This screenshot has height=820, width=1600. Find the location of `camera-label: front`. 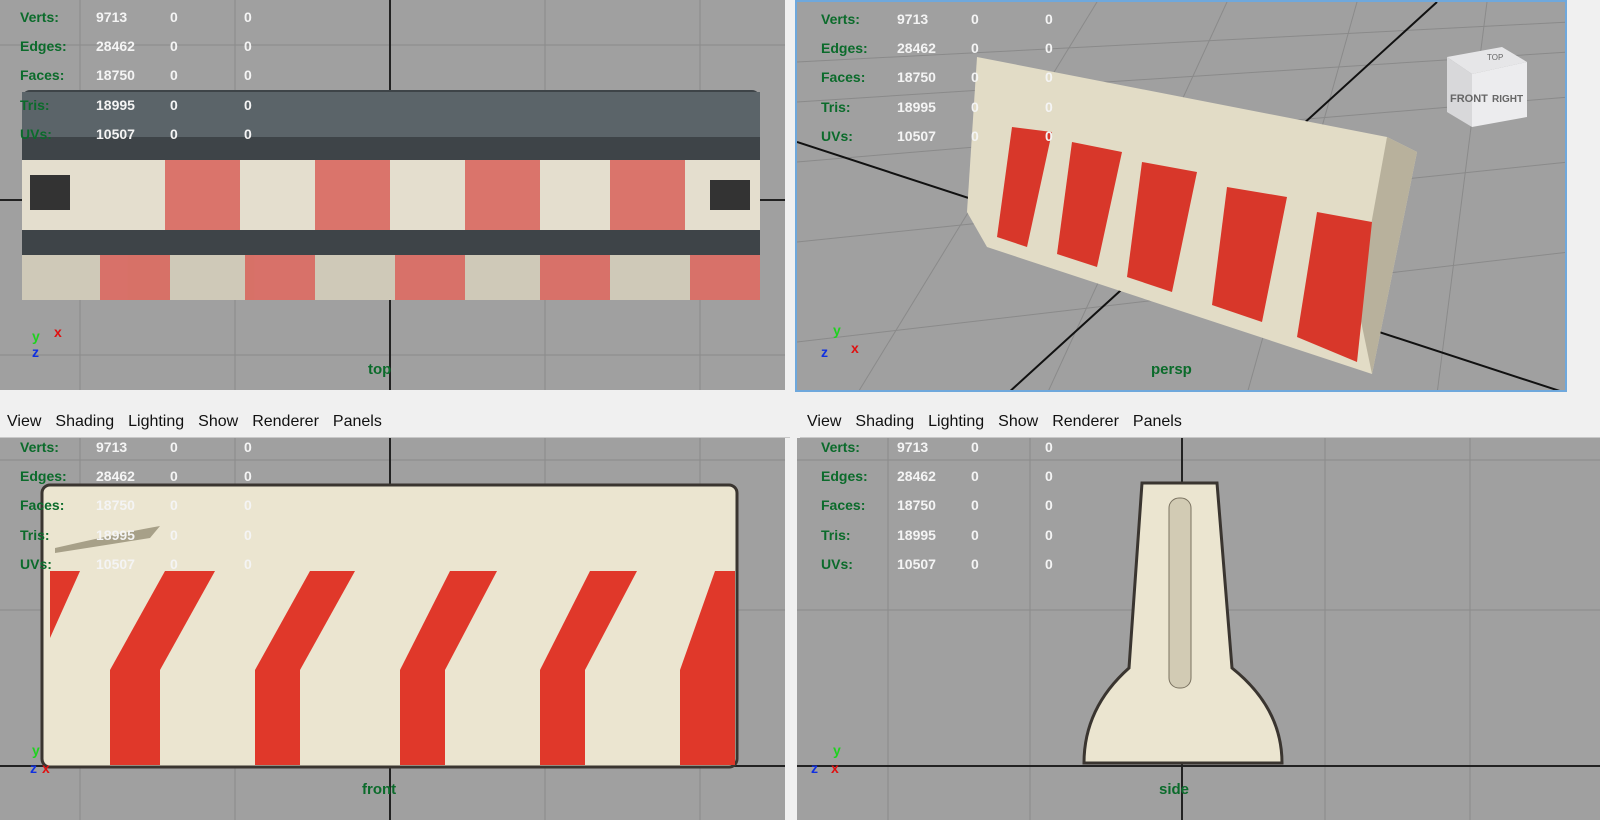

camera-label: front is located at coordinates (379, 789).